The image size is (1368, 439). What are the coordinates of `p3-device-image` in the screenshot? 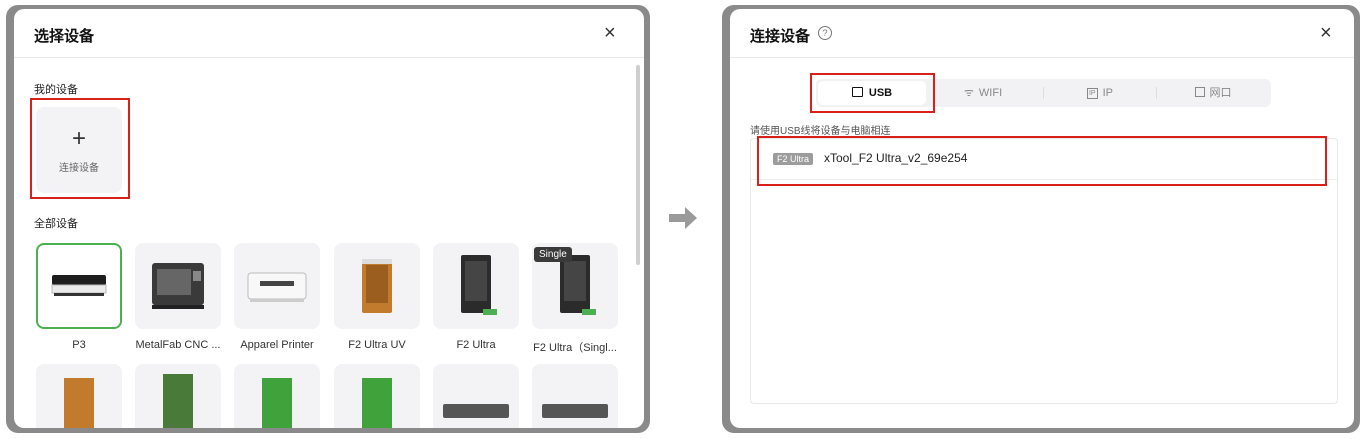 It's located at (79, 285).